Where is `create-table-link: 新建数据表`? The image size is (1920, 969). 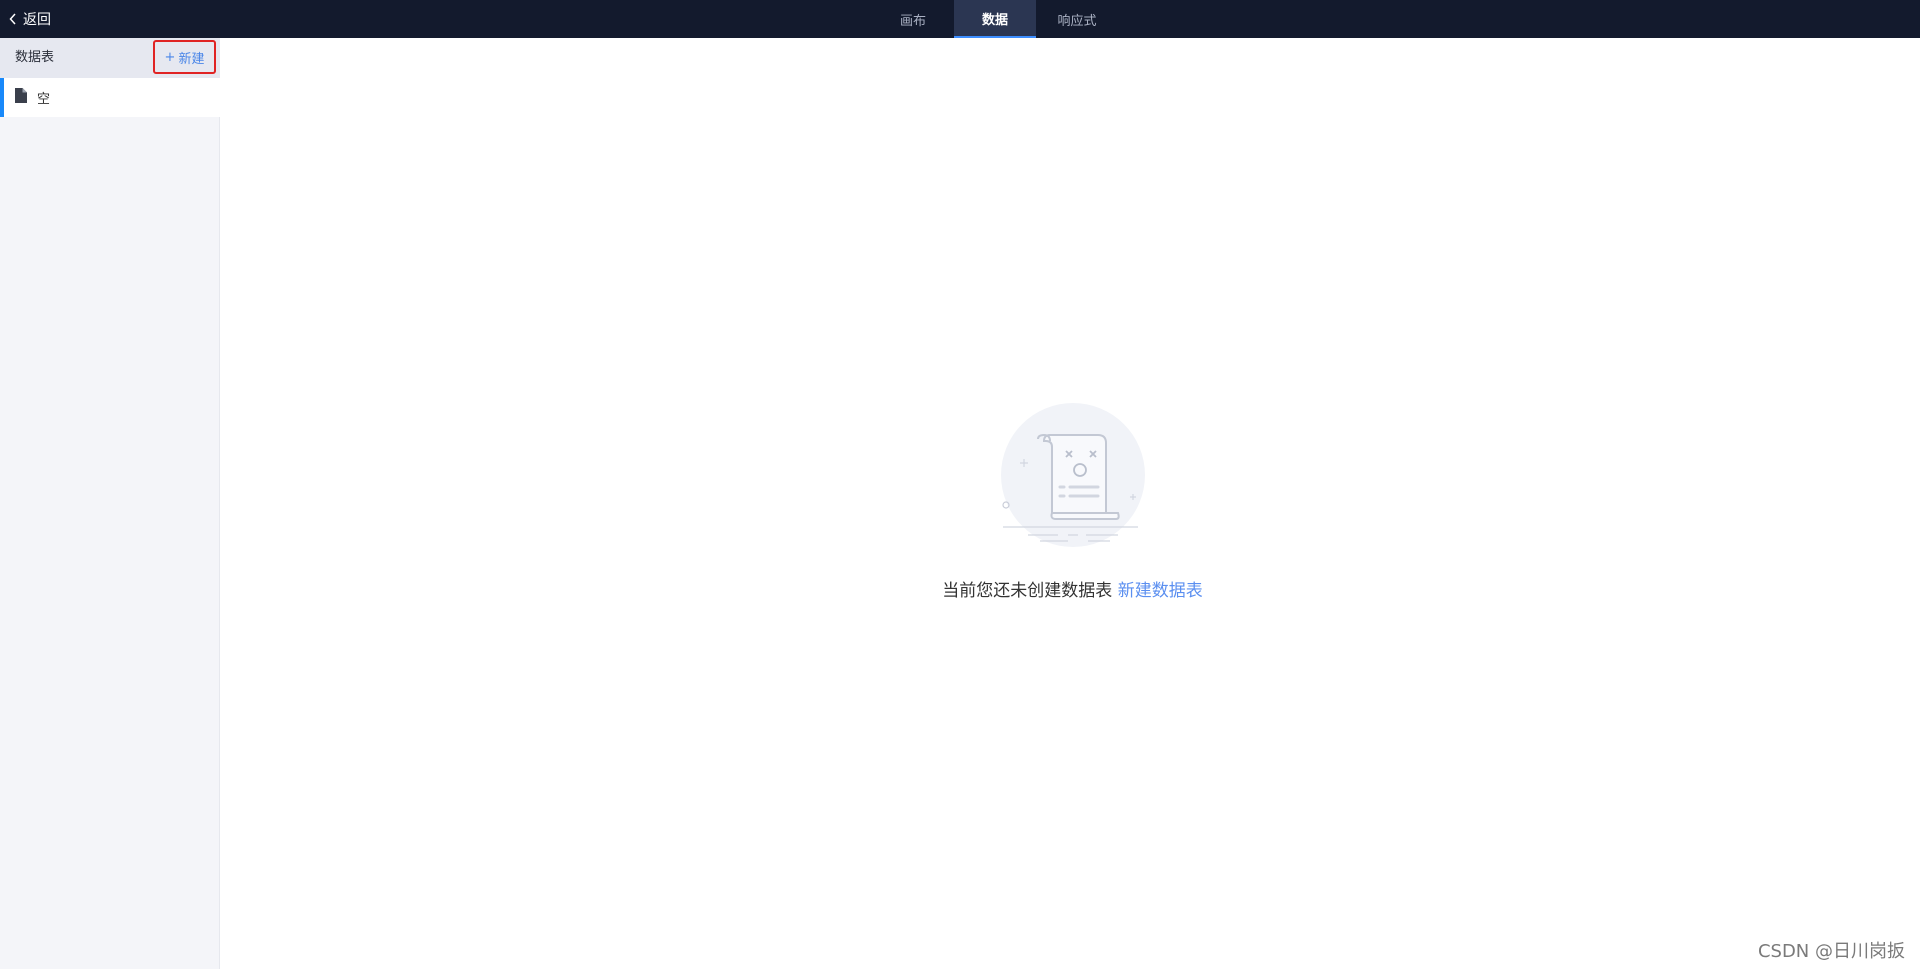
create-table-link: 新建数据表 is located at coordinates (1160, 591).